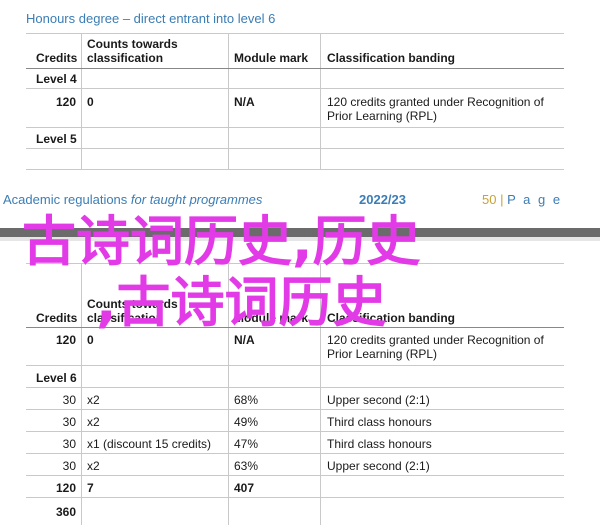 The height and width of the screenshot is (525, 600). Describe the element at coordinates (246, 444) in the screenshot. I see `cell-mark: 47%` at that location.